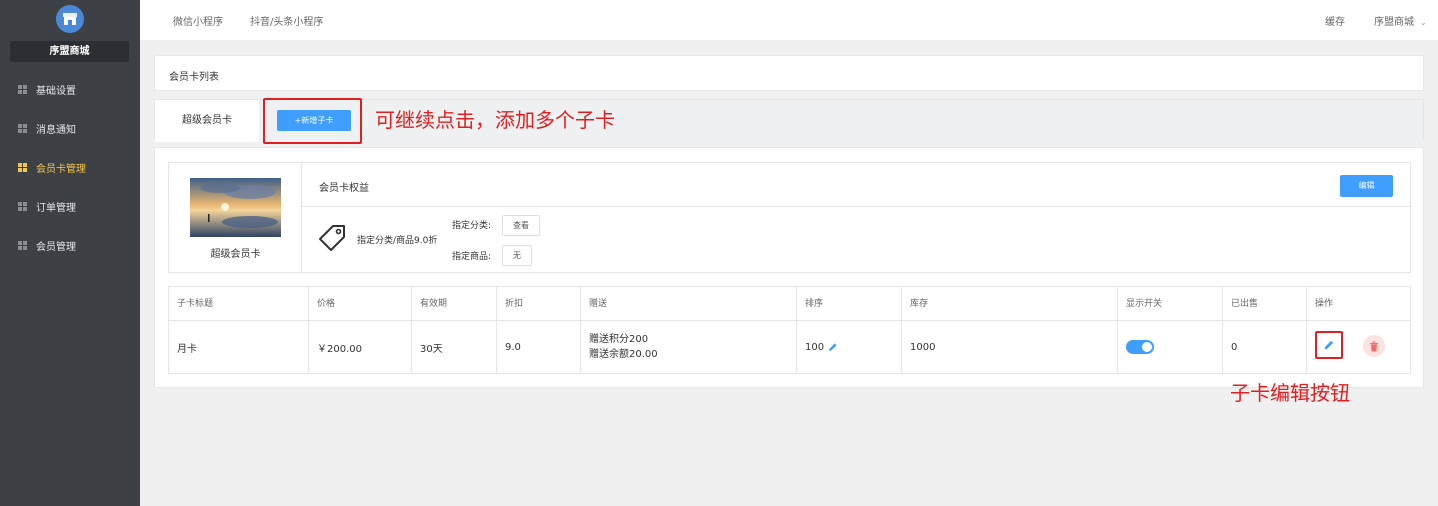 The height and width of the screenshot is (506, 1438). I want to click on sidebar-item-notifications: 消息通知, so click(70, 128).